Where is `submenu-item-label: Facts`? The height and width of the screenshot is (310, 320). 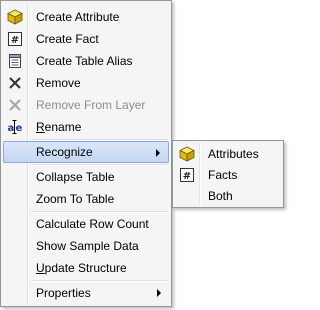 submenu-item-label: Facts is located at coordinates (223, 175).